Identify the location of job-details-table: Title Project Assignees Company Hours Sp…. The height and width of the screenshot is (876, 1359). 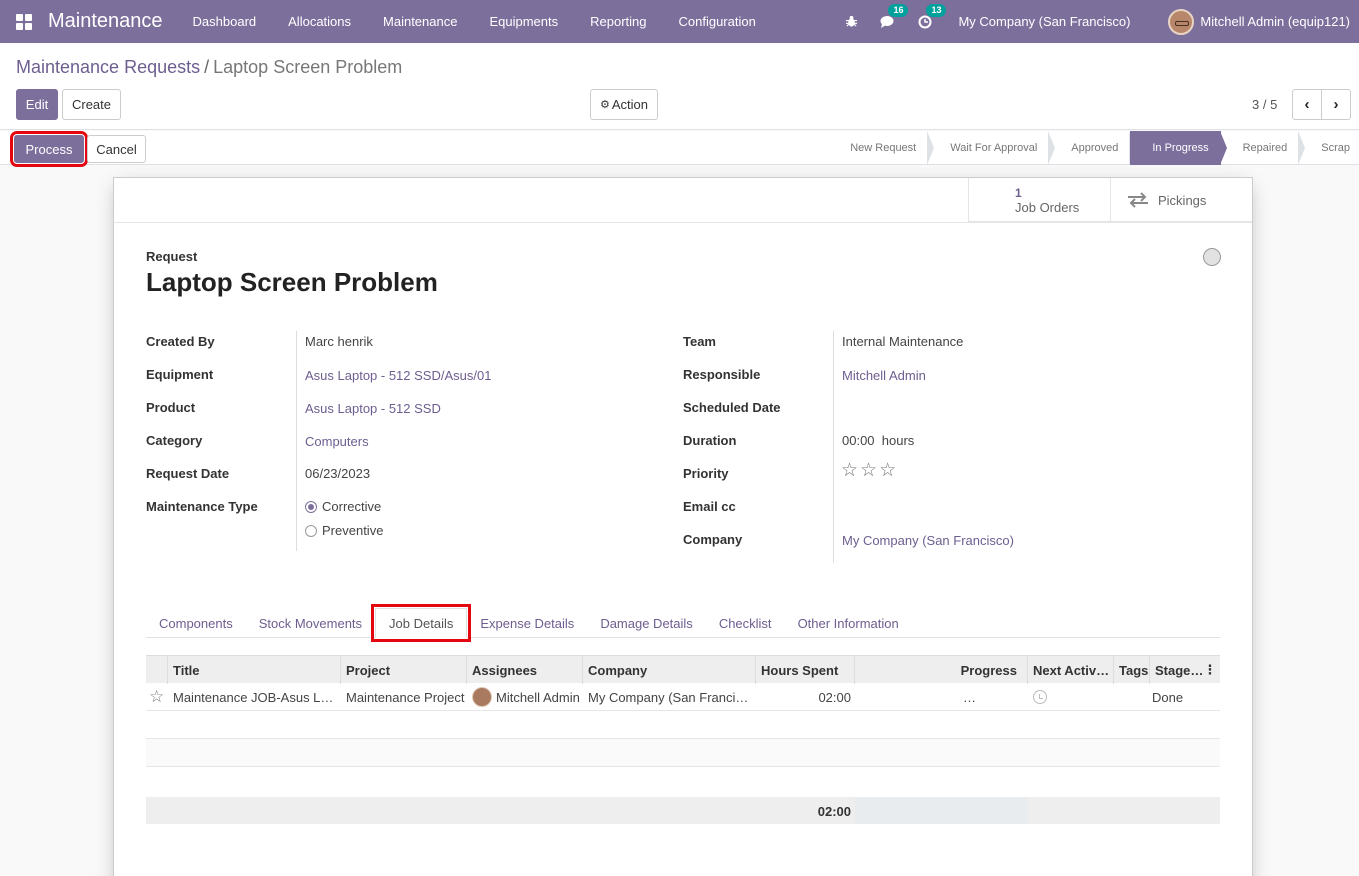
(683, 711).